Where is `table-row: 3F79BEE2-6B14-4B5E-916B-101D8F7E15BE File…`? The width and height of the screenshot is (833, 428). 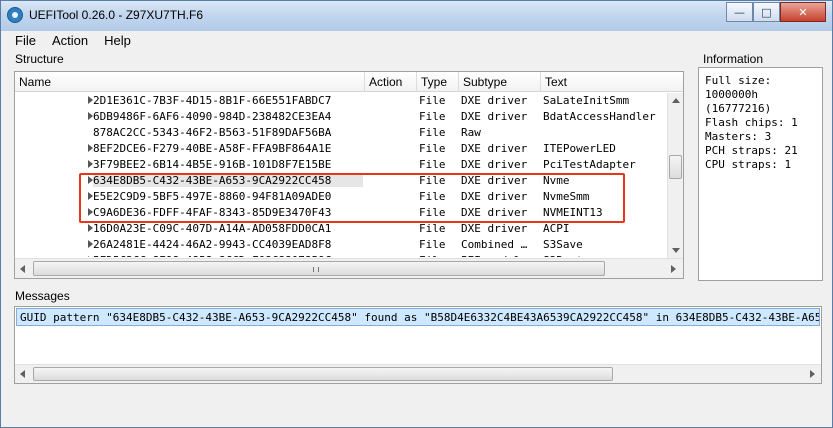
table-row: 3F79BEE2-6B14-4B5E-916B-101D8F7E15BE File… is located at coordinates (341, 165).